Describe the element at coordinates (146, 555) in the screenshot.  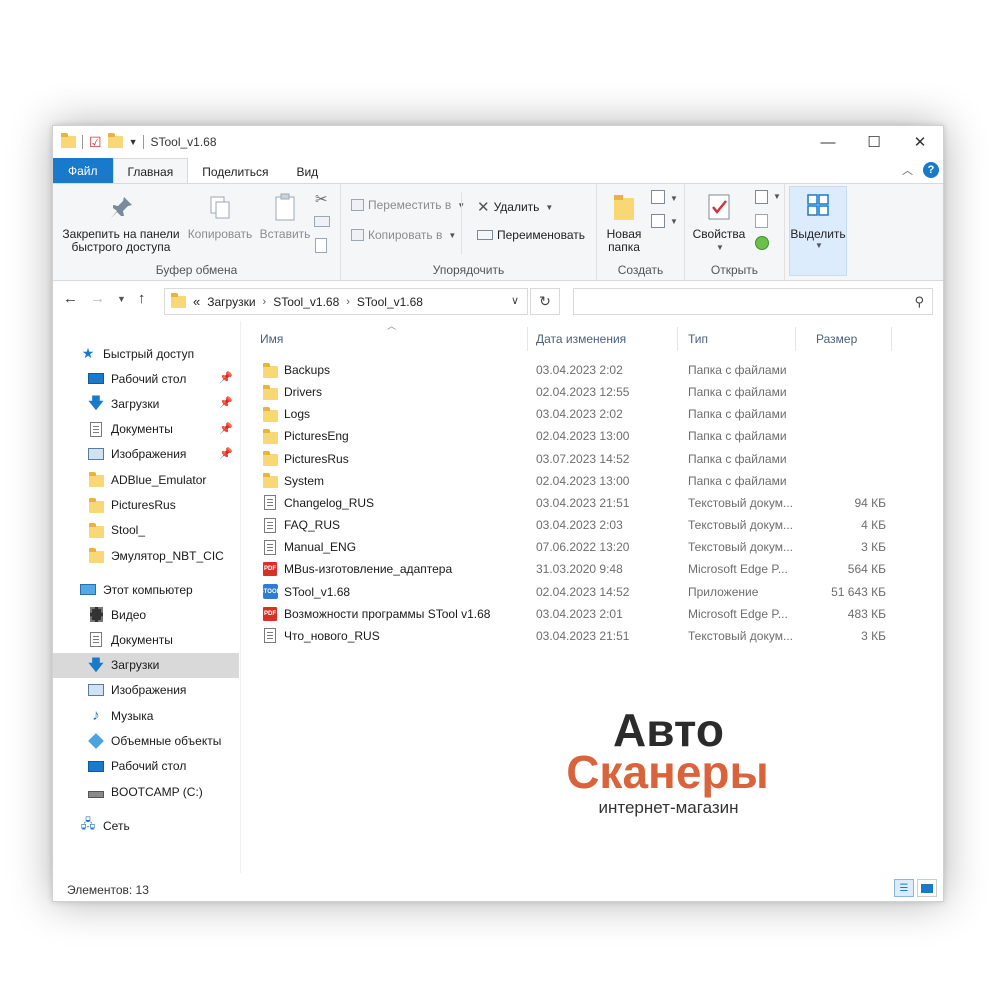
I see `nav-quick-item: Эмулятор_NBT_CIC` at that location.